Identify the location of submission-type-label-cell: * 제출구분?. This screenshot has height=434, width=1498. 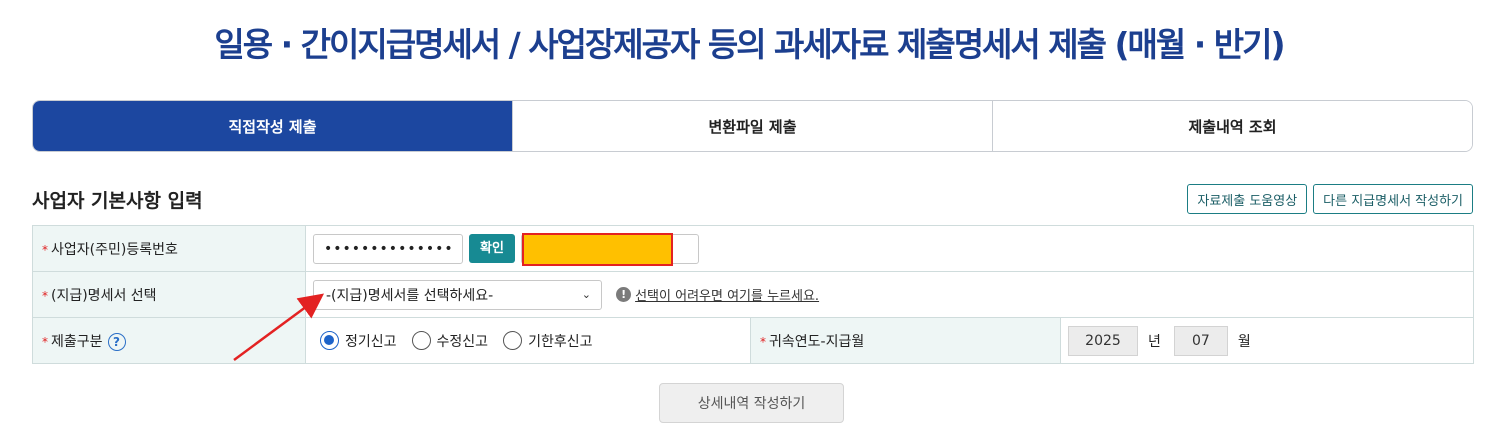
(169, 340).